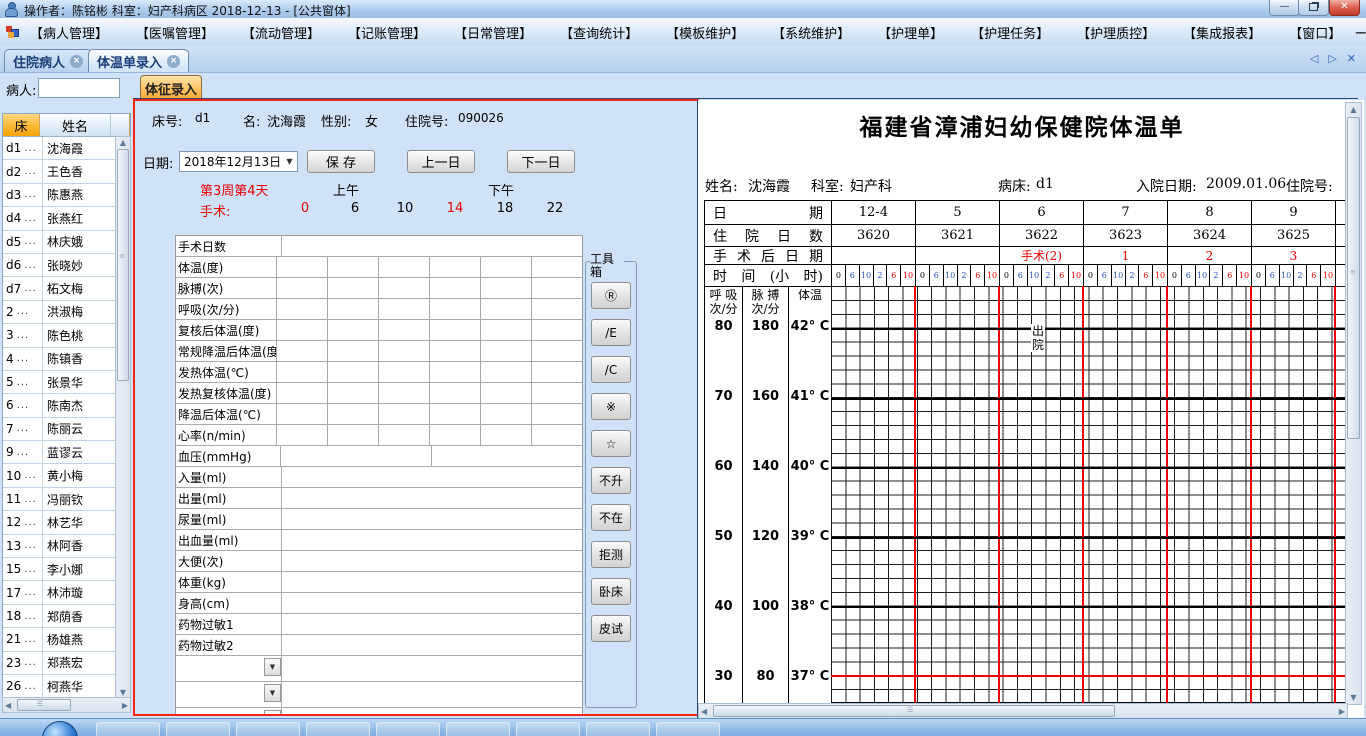 The image size is (1366, 736). What do you see at coordinates (66, 172) in the screenshot?
I see `patient-row: d2...王色香3` at bounding box center [66, 172].